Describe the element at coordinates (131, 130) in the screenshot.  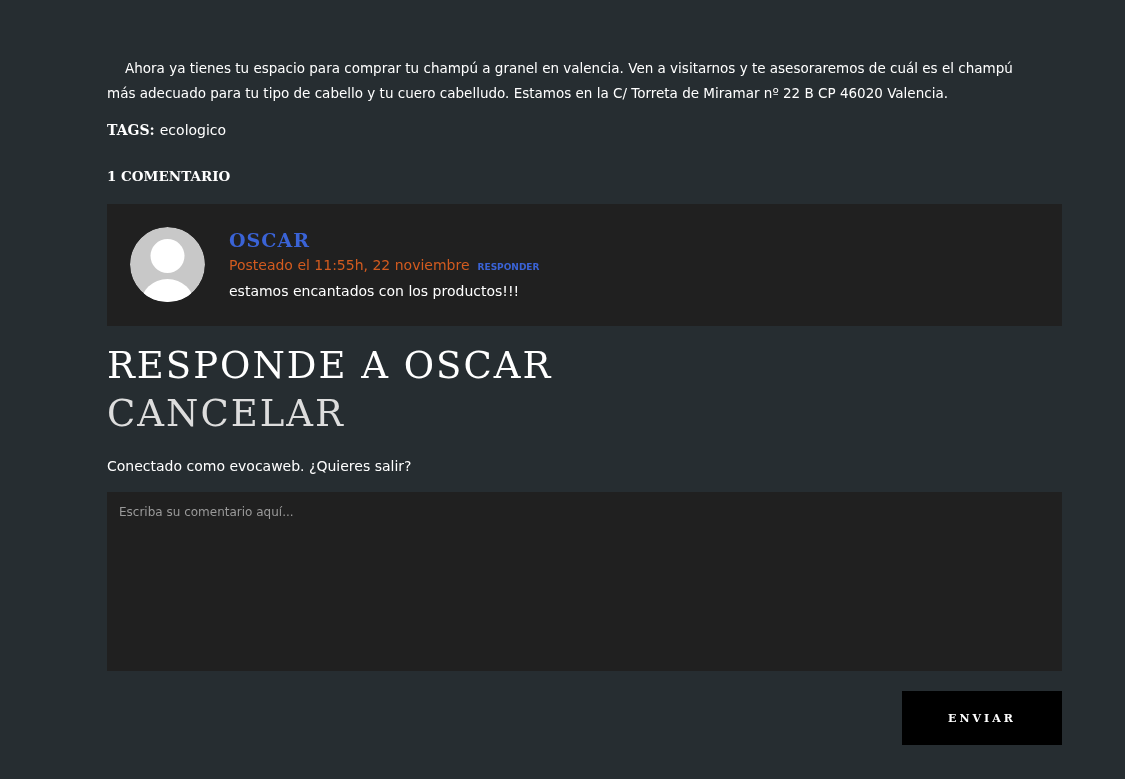
I see `tags-label: TAGS:` at that location.